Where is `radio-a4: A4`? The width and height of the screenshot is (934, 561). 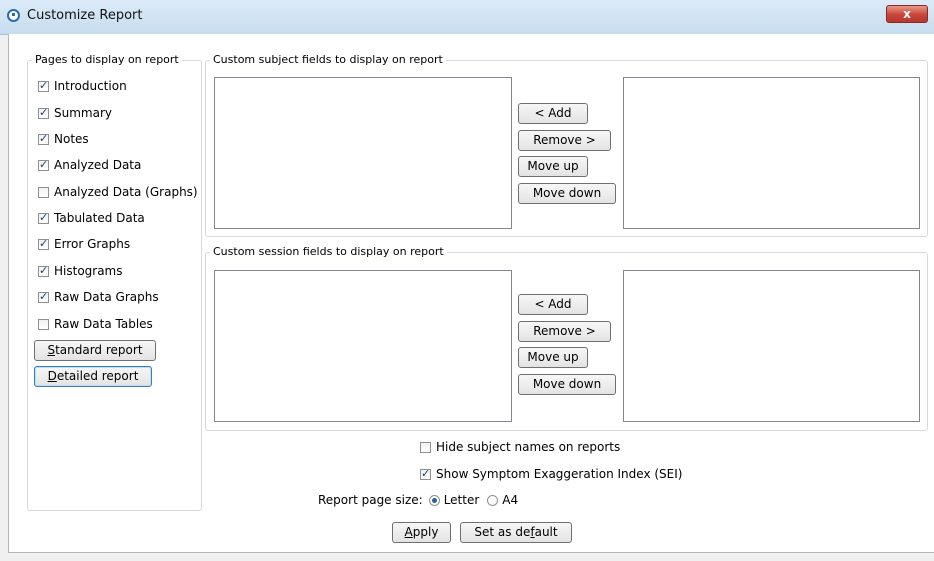 radio-a4: A4 is located at coordinates (502, 500).